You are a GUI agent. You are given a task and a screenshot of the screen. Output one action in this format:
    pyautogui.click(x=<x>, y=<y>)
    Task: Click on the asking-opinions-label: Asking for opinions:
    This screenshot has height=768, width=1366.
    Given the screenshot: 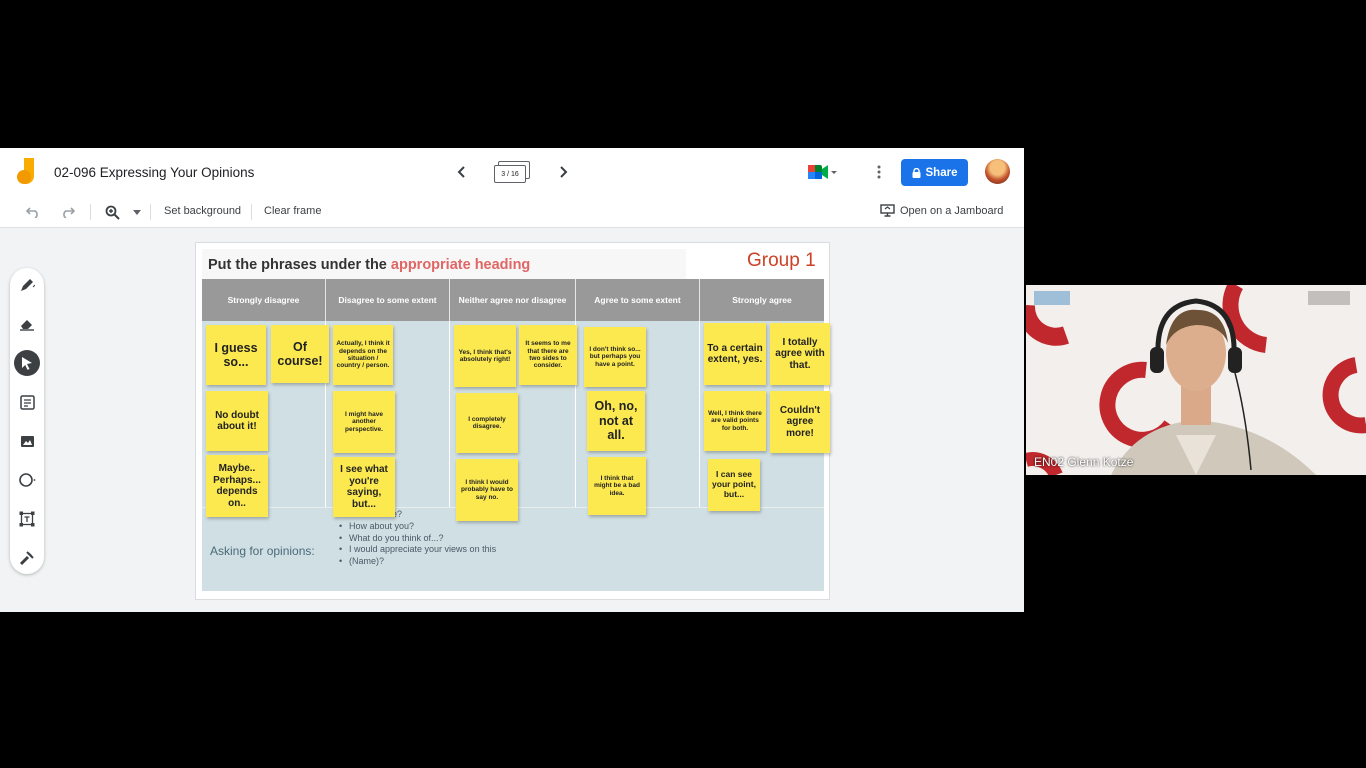 What is the action you would take?
    pyautogui.click(x=262, y=551)
    